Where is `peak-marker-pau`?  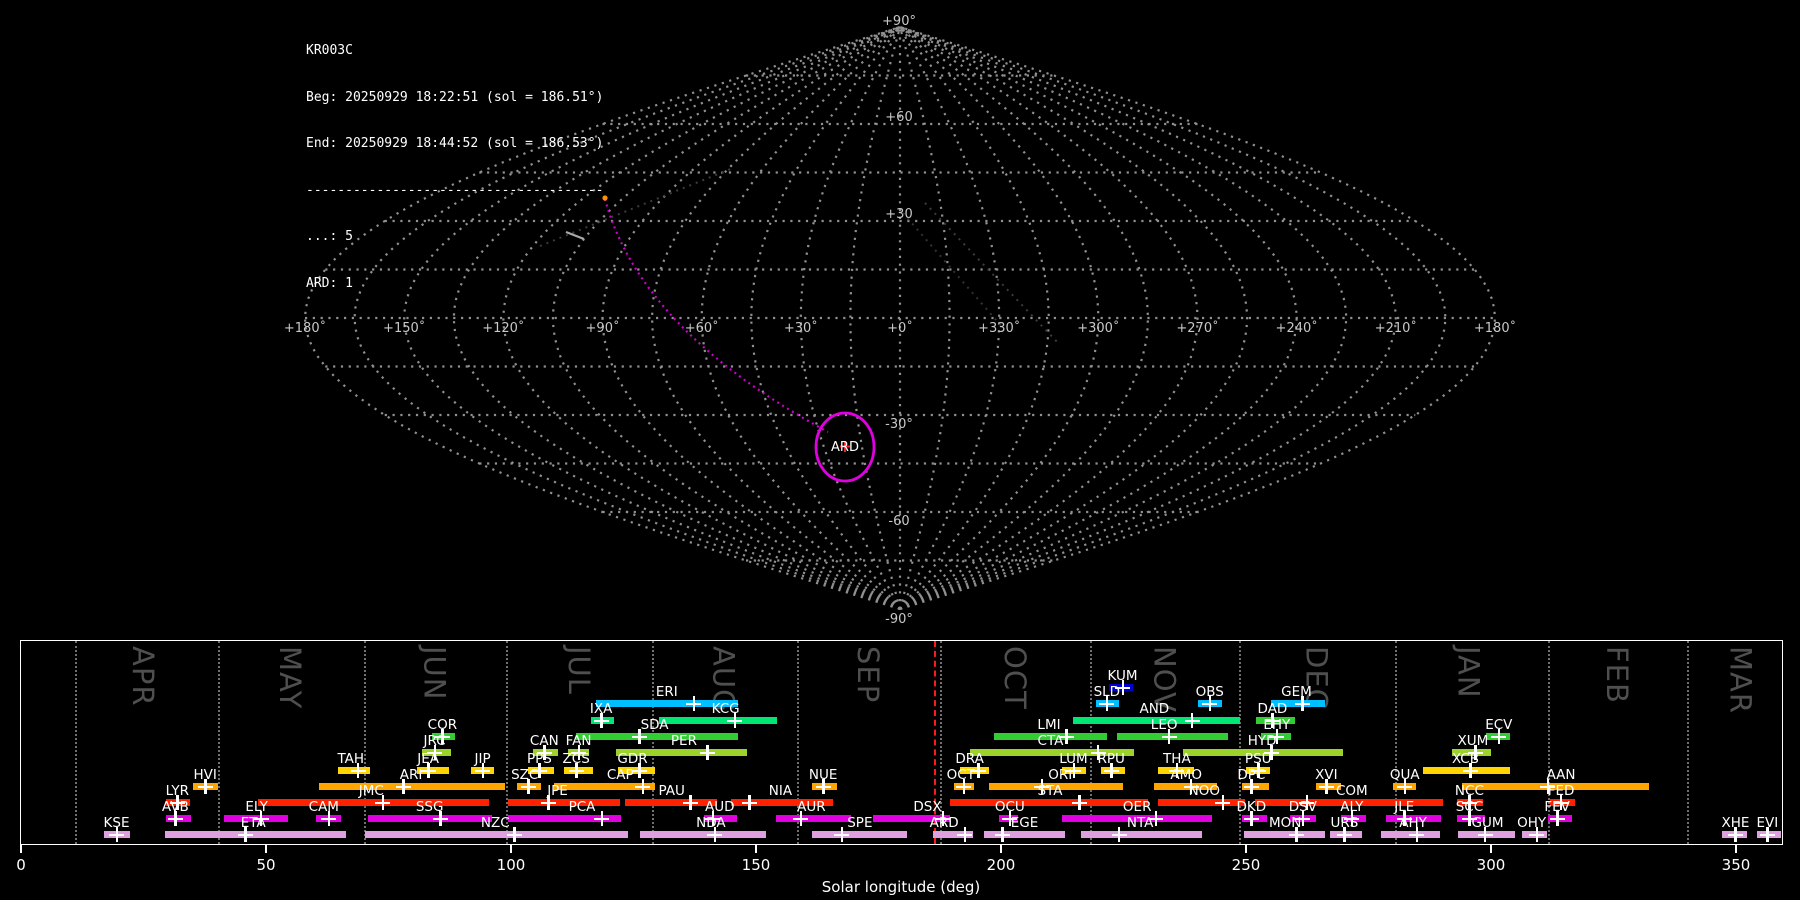
peak-marker-pau is located at coordinates (690, 802).